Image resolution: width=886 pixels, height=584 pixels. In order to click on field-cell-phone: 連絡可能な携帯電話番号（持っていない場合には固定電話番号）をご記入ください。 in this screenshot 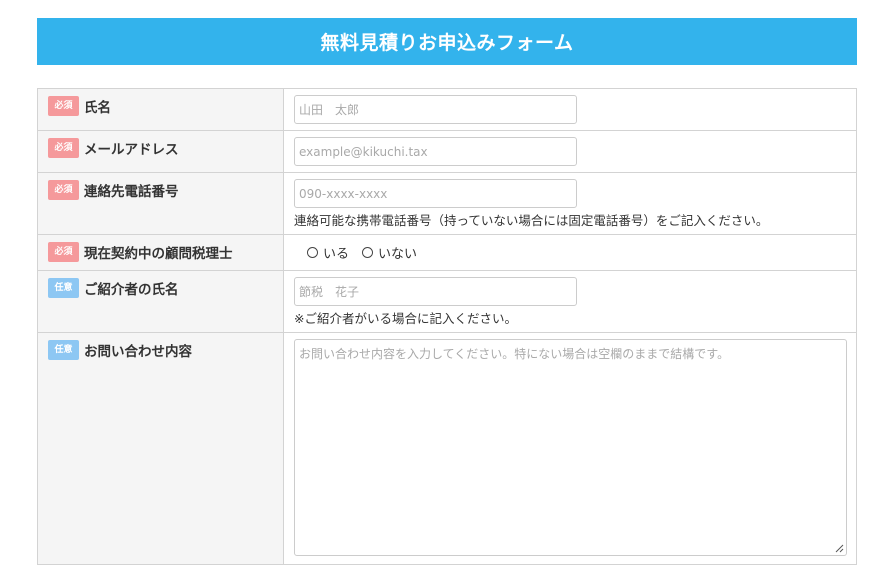, I will do `click(570, 203)`.